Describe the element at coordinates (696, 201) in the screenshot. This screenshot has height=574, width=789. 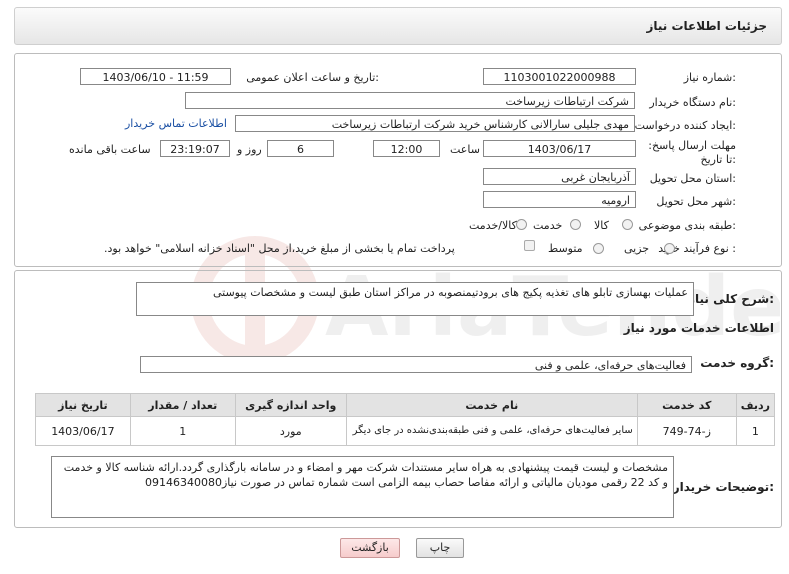
I see `city-label: شهر محل تحویل:` at that location.